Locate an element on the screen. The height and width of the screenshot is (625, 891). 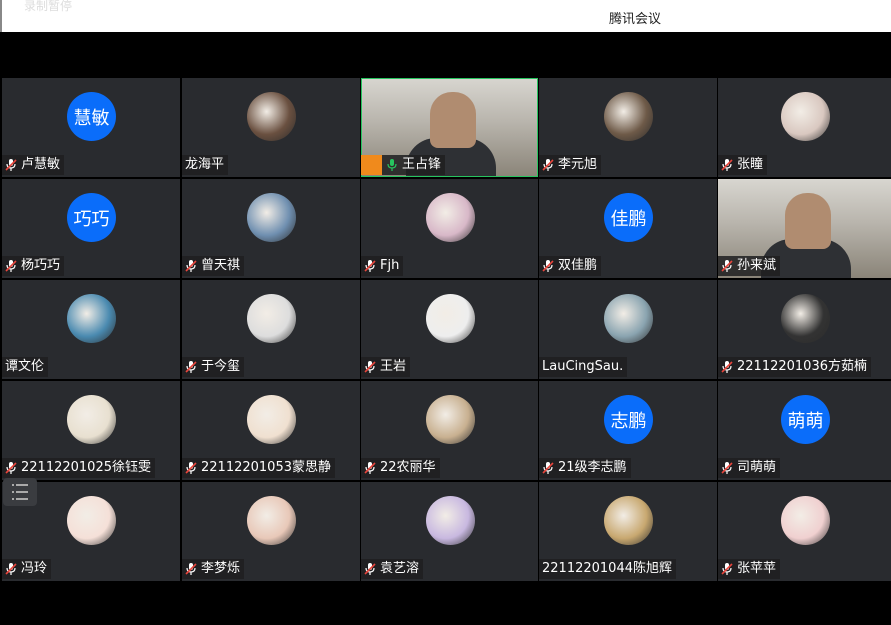
avatar-initials: 慧敏 is located at coordinates (91, 118).